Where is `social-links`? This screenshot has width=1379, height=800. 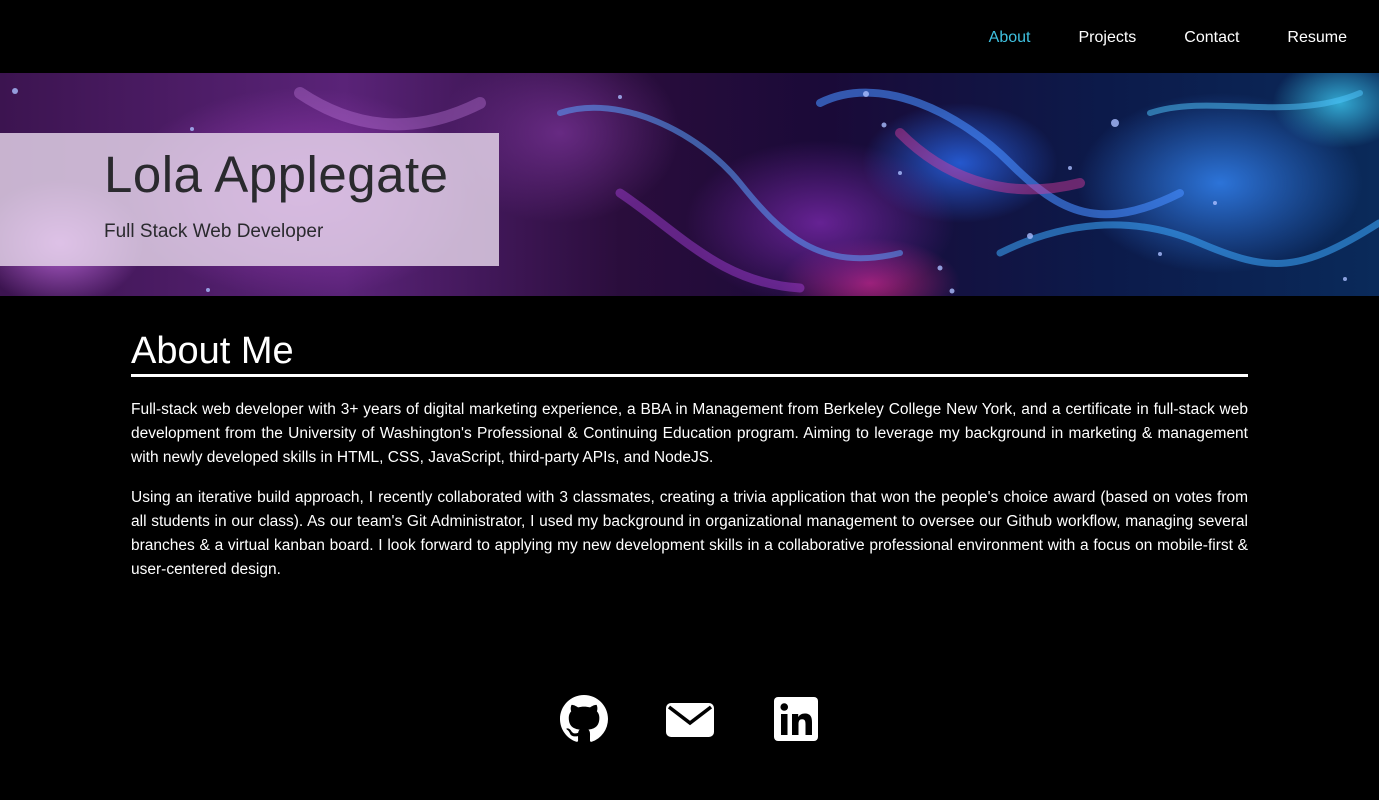
social-links is located at coordinates (689, 719).